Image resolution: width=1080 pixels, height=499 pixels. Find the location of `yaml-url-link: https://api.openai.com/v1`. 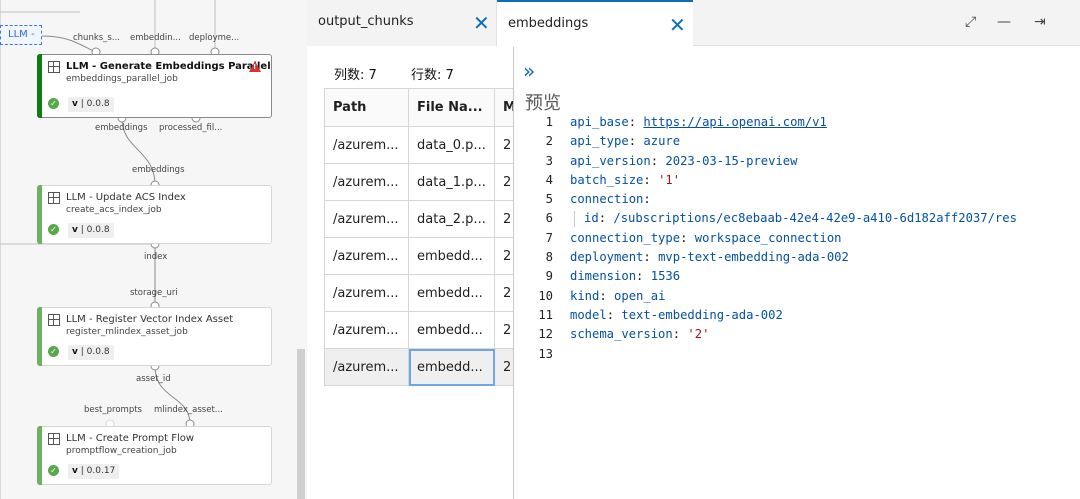

yaml-url-link: https://api.openai.com/v1 is located at coordinates (734, 122).